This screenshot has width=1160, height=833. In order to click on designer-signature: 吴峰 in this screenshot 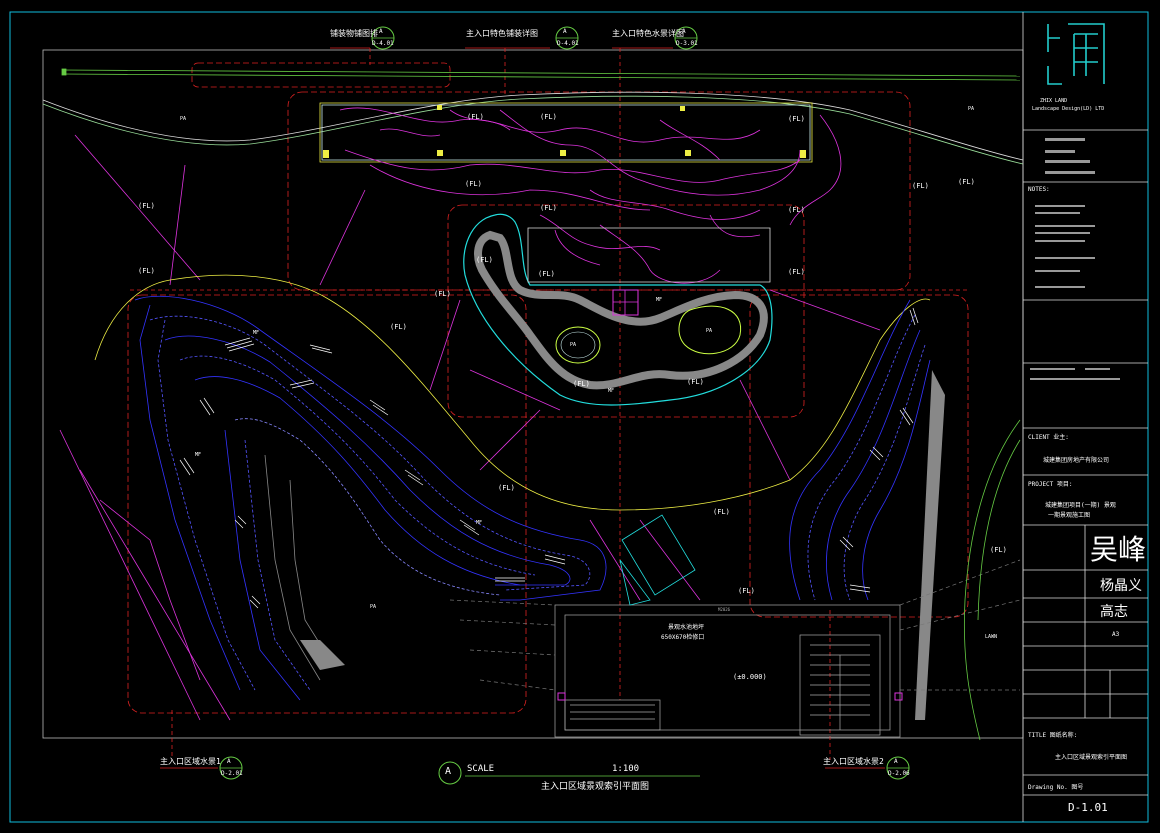, I will do `click(1118, 549)`.